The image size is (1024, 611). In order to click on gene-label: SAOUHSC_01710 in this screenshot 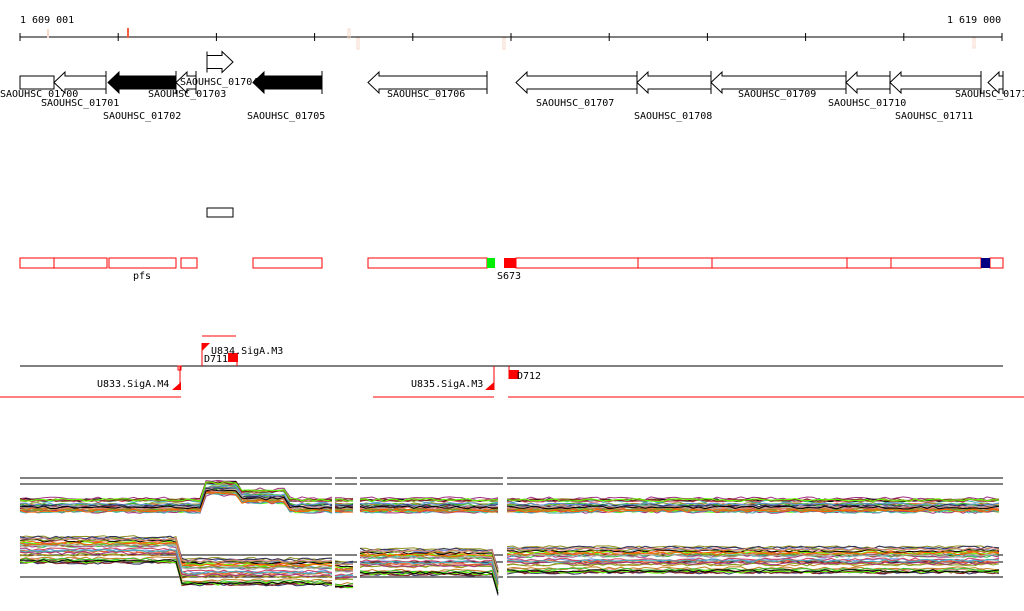, I will do `click(867, 103)`.